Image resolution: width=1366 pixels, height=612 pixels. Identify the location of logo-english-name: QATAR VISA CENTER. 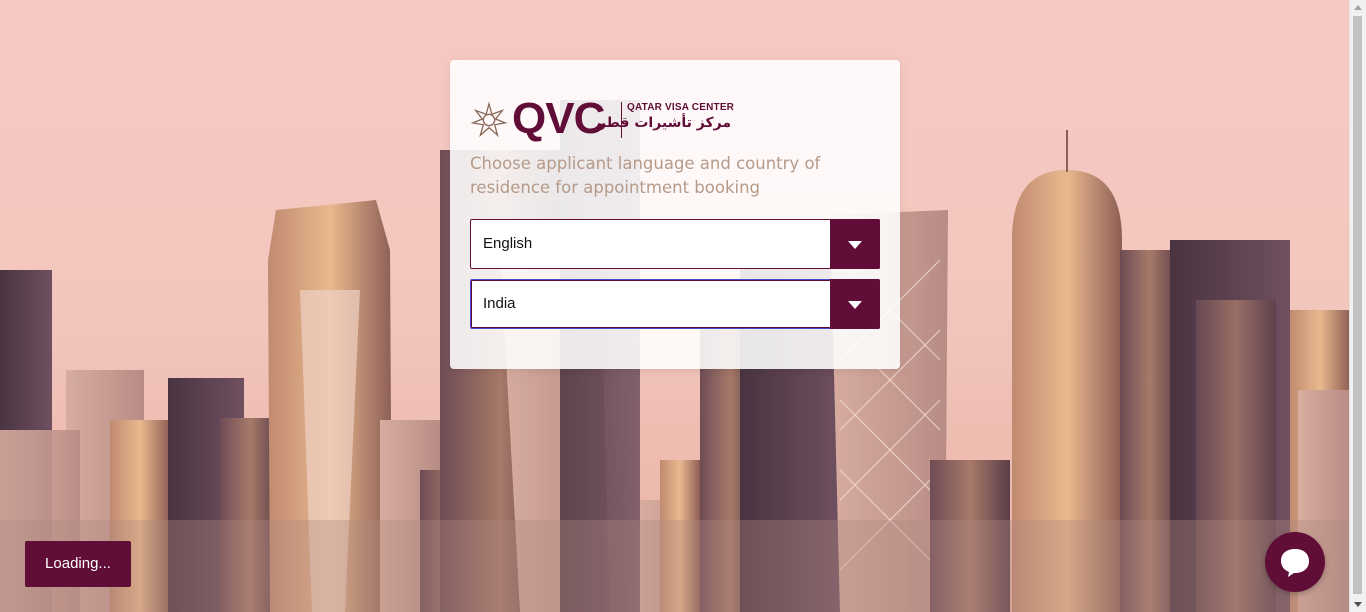
(681, 107).